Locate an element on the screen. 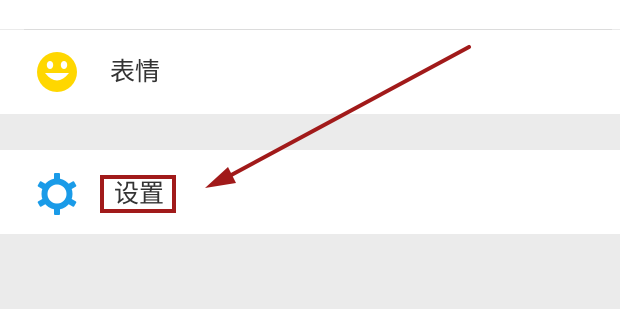 The height and width of the screenshot is (309, 620). menu-item-partial is located at coordinates (310, 14).